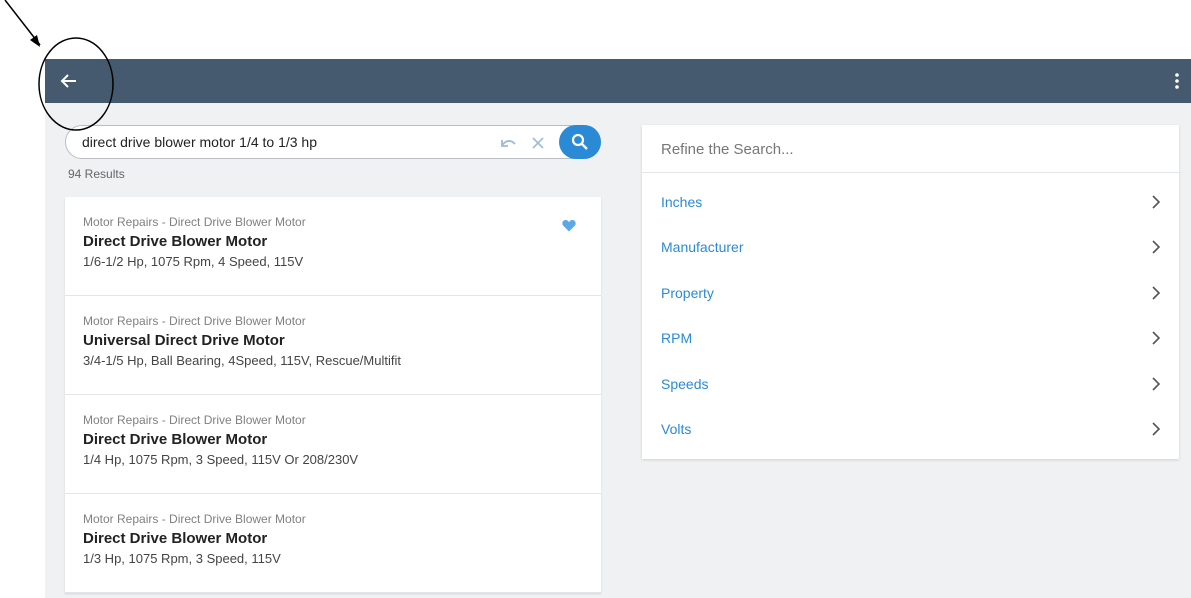 The height and width of the screenshot is (598, 1191). What do you see at coordinates (96, 174) in the screenshot?
I see `results-count: 94 Results` at bounding box center [96, 174].